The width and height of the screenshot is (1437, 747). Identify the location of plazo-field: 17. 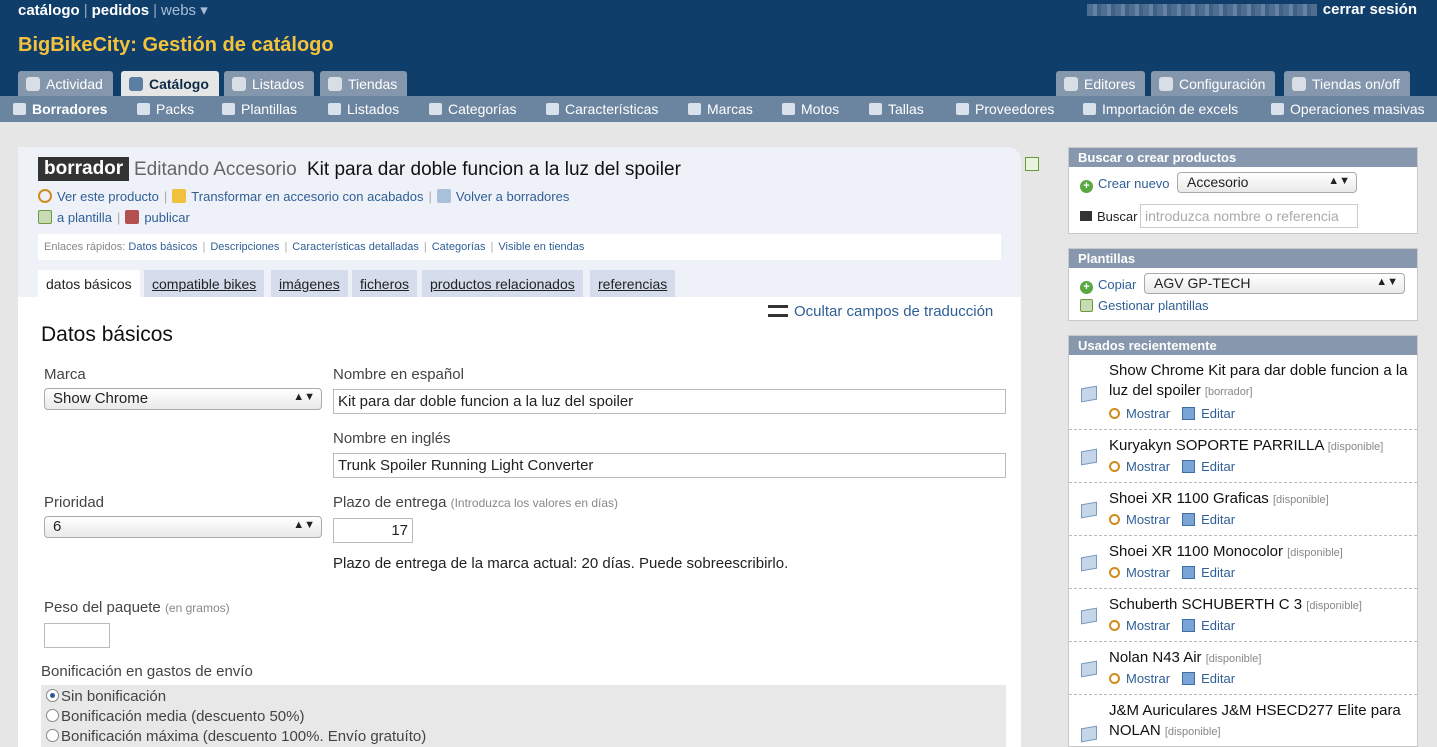
(373, 530).